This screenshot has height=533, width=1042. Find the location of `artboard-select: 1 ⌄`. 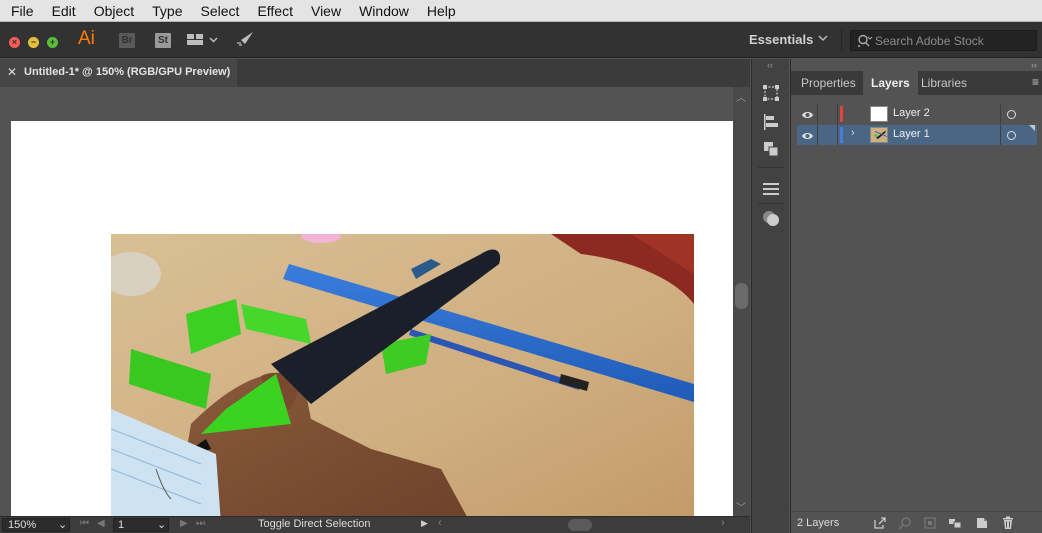

artboard-select: 1 ⌄ is located at coordinates (141, 525).